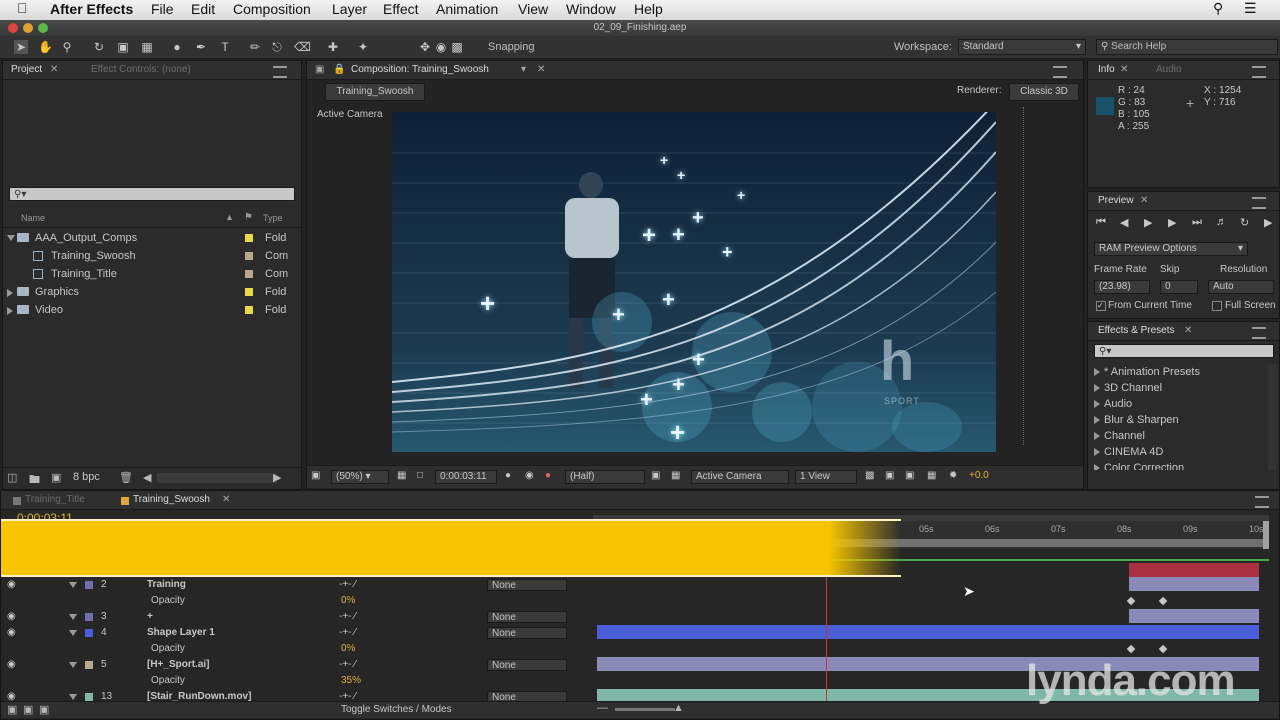 The height and width of the screenshot is (720, 1280). I want to click on tab-composition: Composition: Training_Swoosh, so click(420, 69).